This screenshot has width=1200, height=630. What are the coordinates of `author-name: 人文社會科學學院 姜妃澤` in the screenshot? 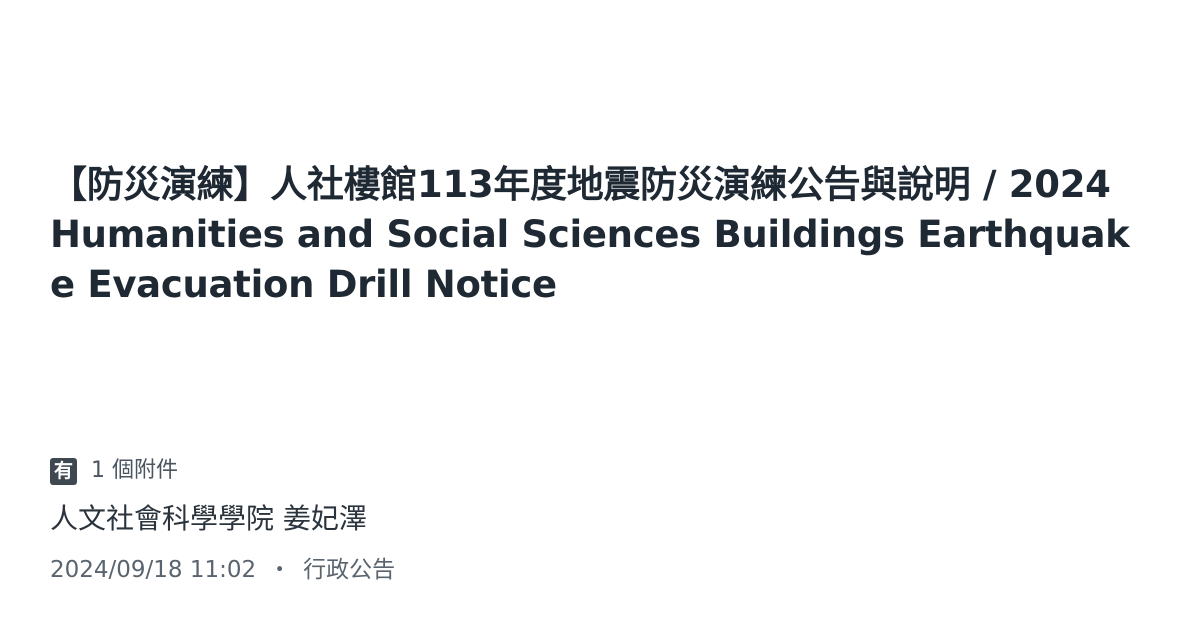 It's located at (208, 518).